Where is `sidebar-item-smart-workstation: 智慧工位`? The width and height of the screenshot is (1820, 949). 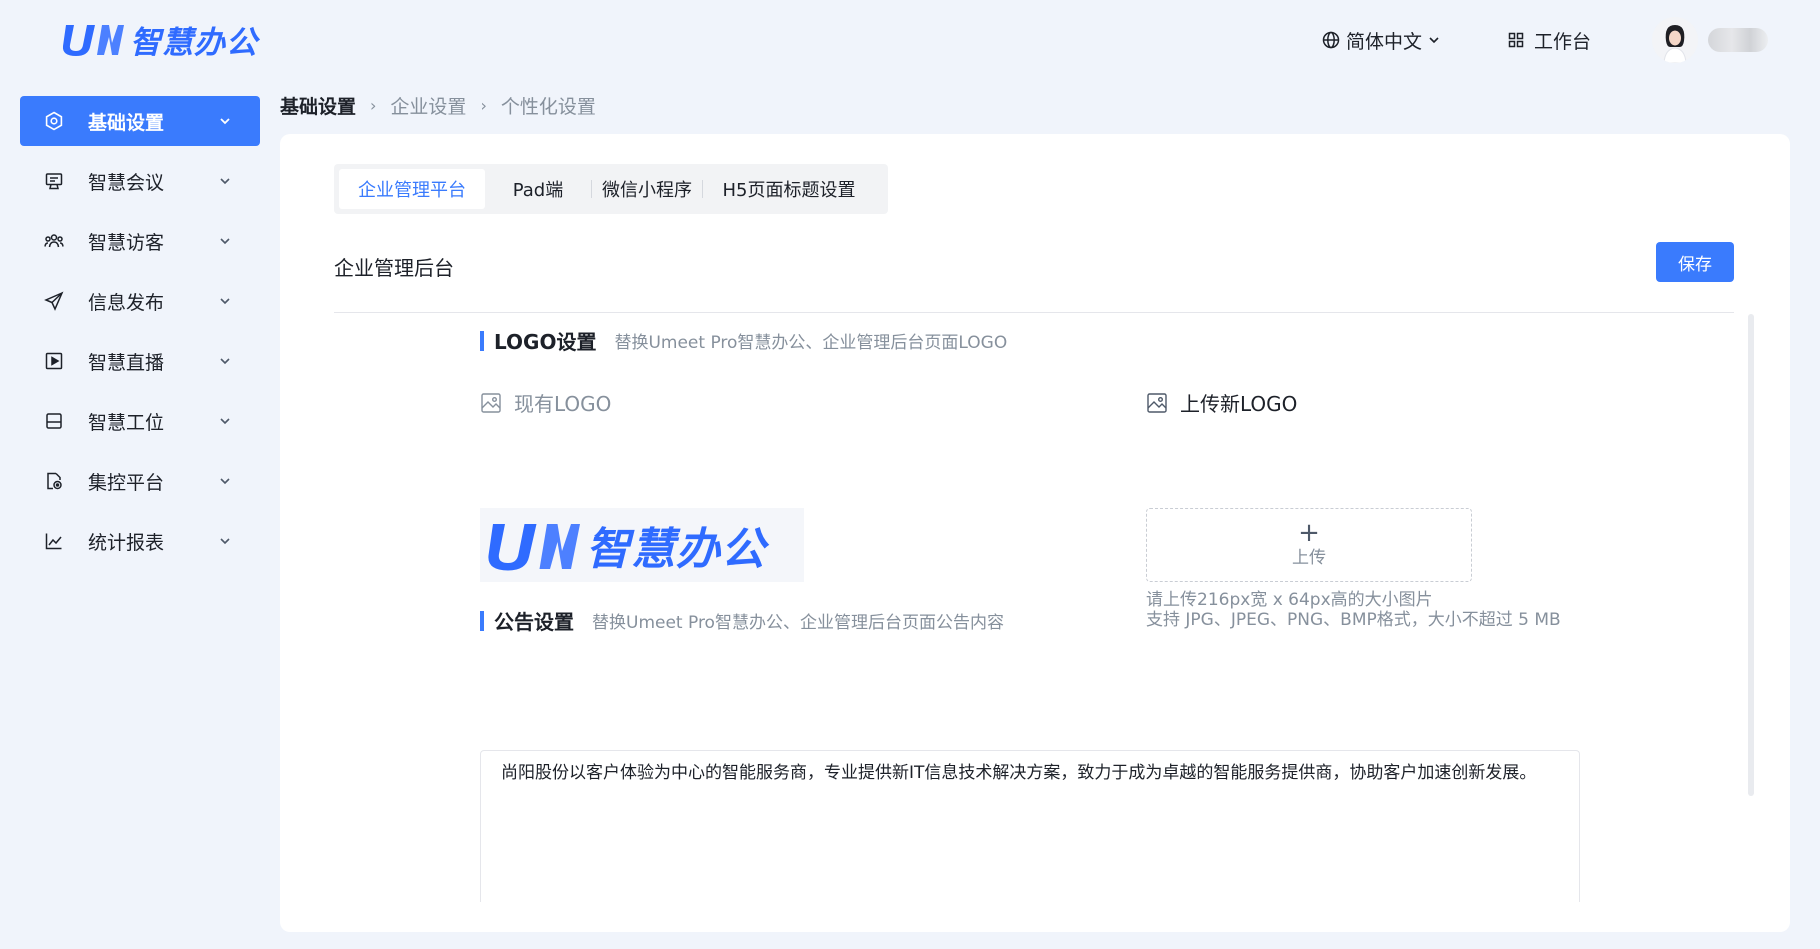 sidebar-item-smart-workstation: 智慧工位 is located at coordinates (140, 421).